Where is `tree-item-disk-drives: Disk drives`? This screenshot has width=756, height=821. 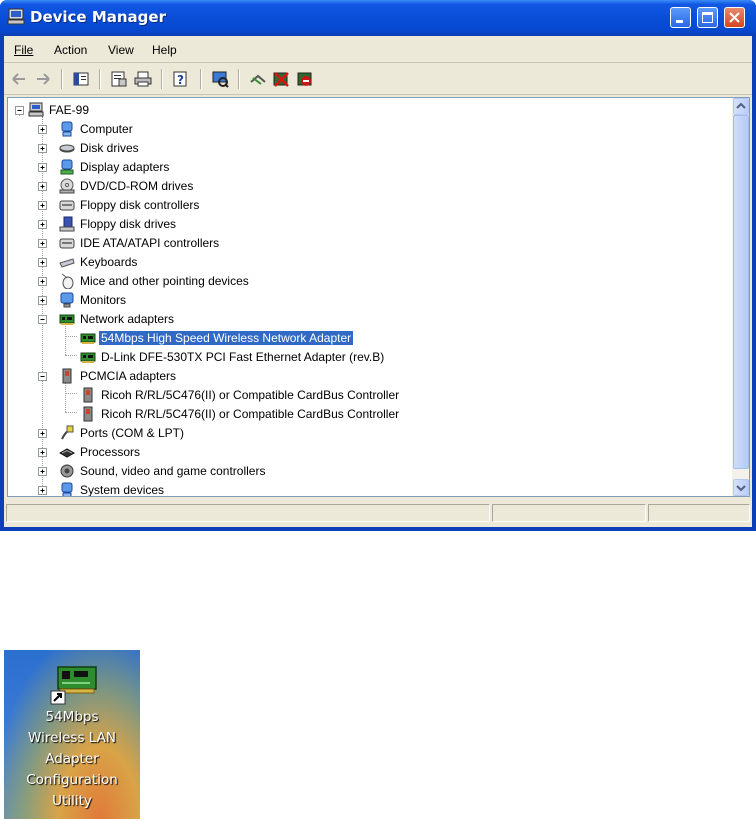 tree-item-disk-drives: Disk drives is located at coordinates (368, 148).